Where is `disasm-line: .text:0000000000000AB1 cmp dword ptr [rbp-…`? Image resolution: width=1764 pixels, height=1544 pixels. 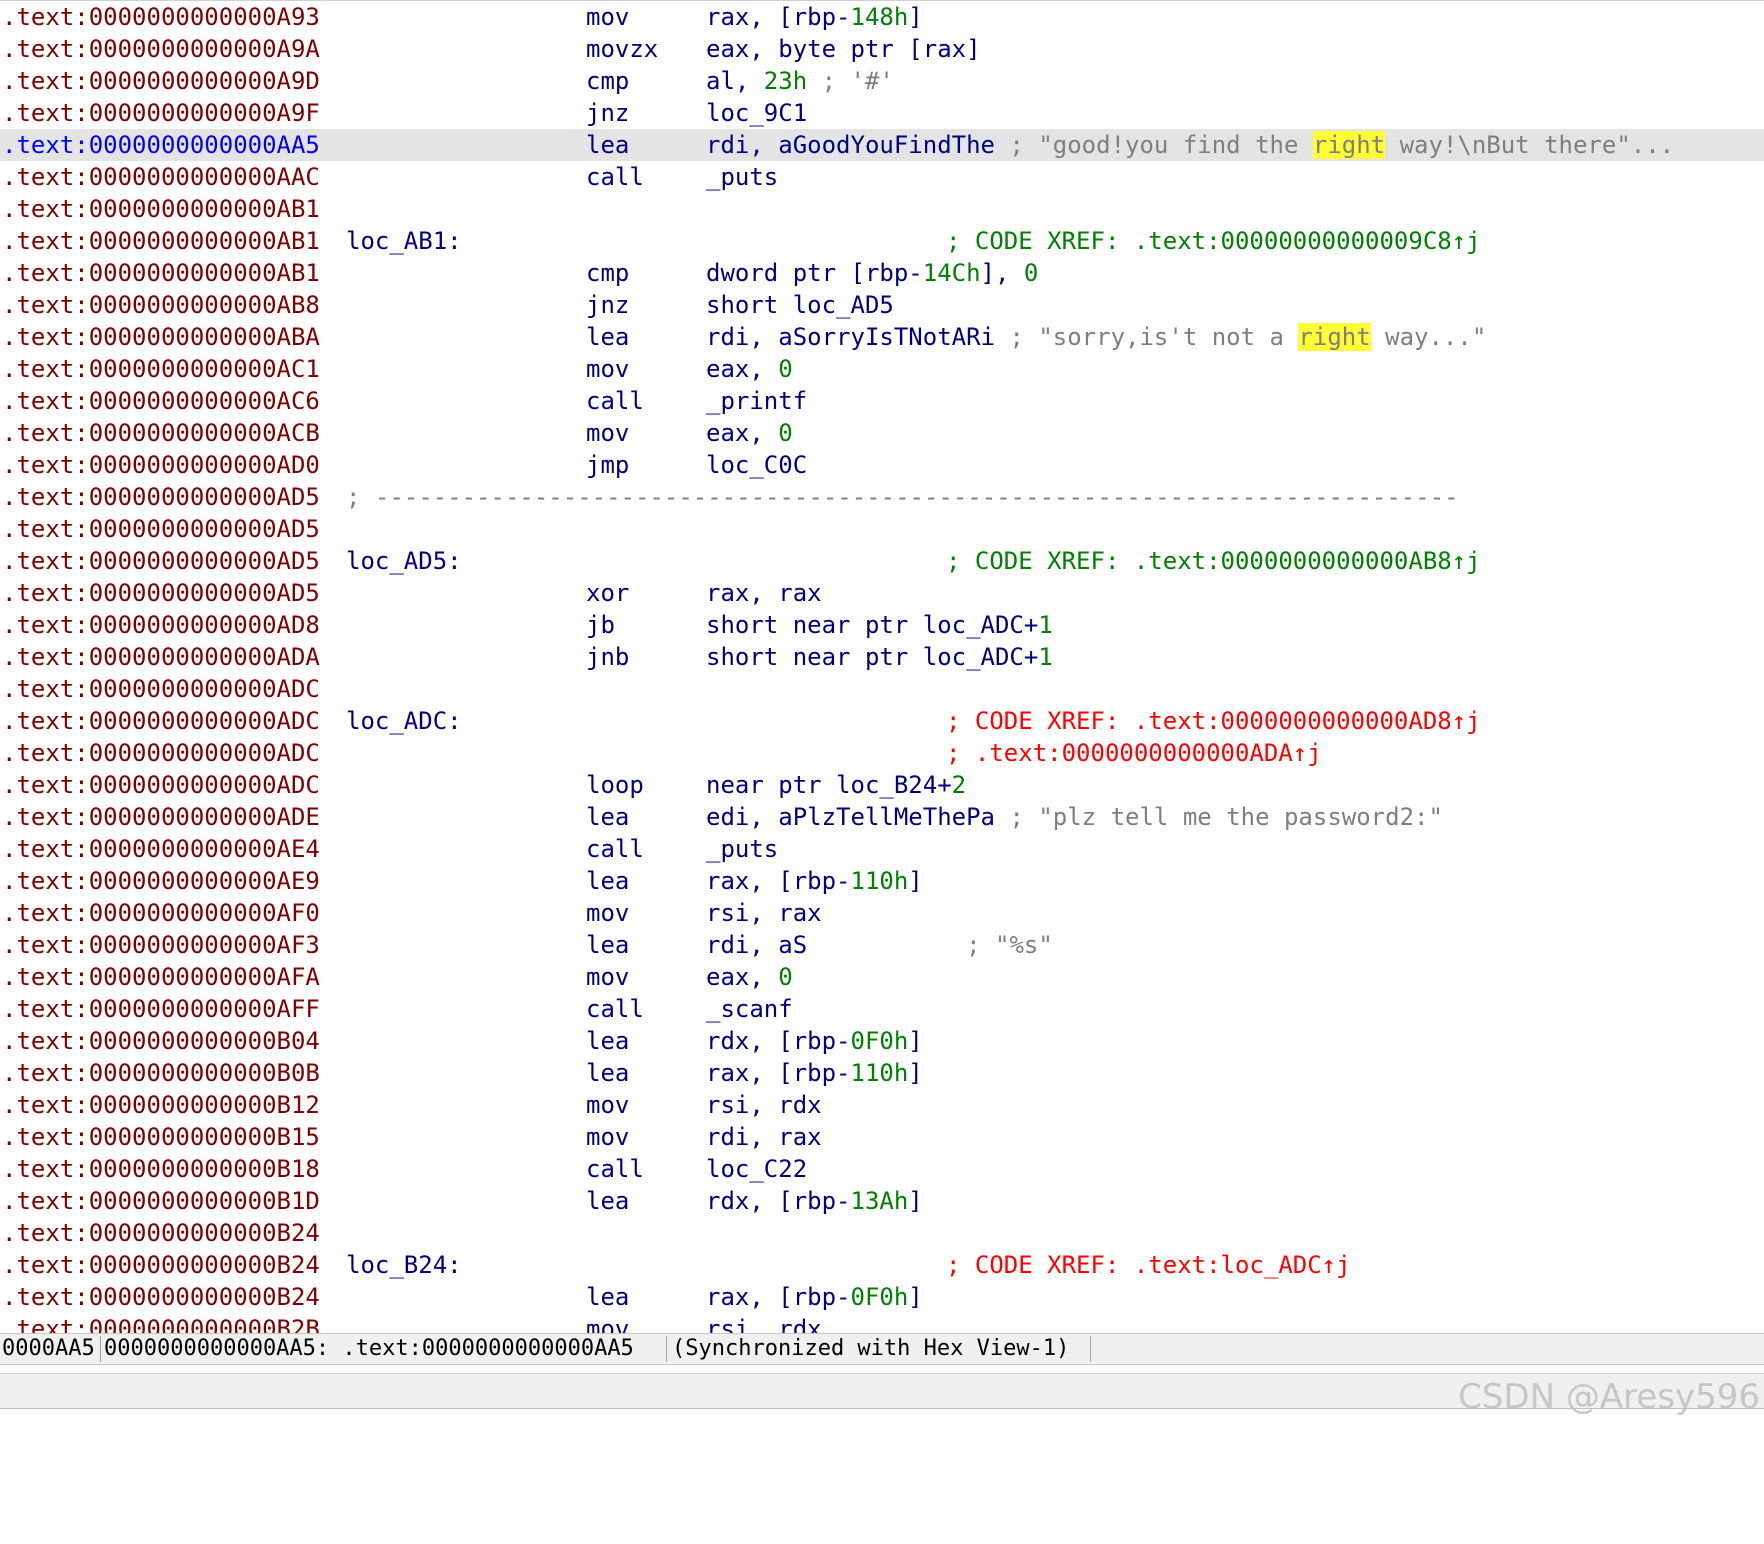 disasm-line: .text:0000000000000AB1 cmp dword ptr [rbp-… is located at coordinates (882, 273).